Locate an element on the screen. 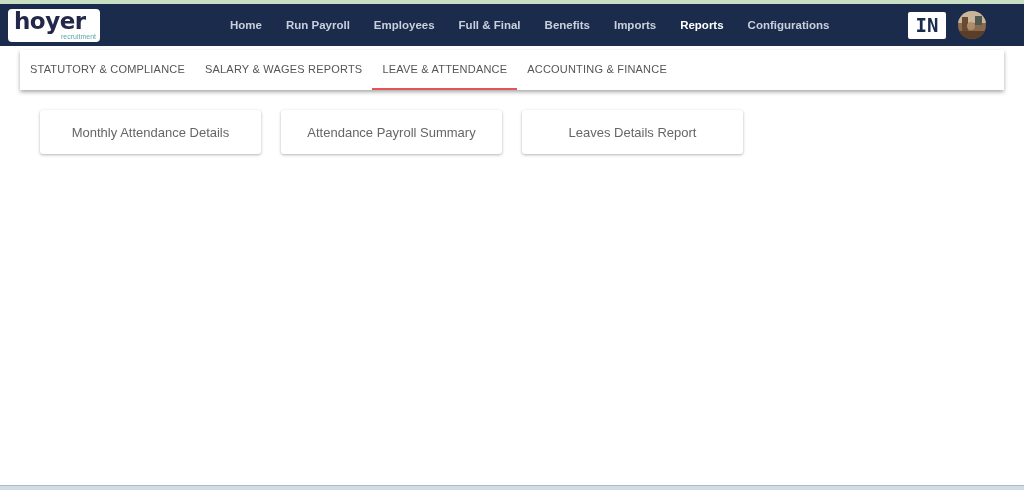  report-tab: ACCOUNTING & FINANCE is located at coordinates (597, 70).